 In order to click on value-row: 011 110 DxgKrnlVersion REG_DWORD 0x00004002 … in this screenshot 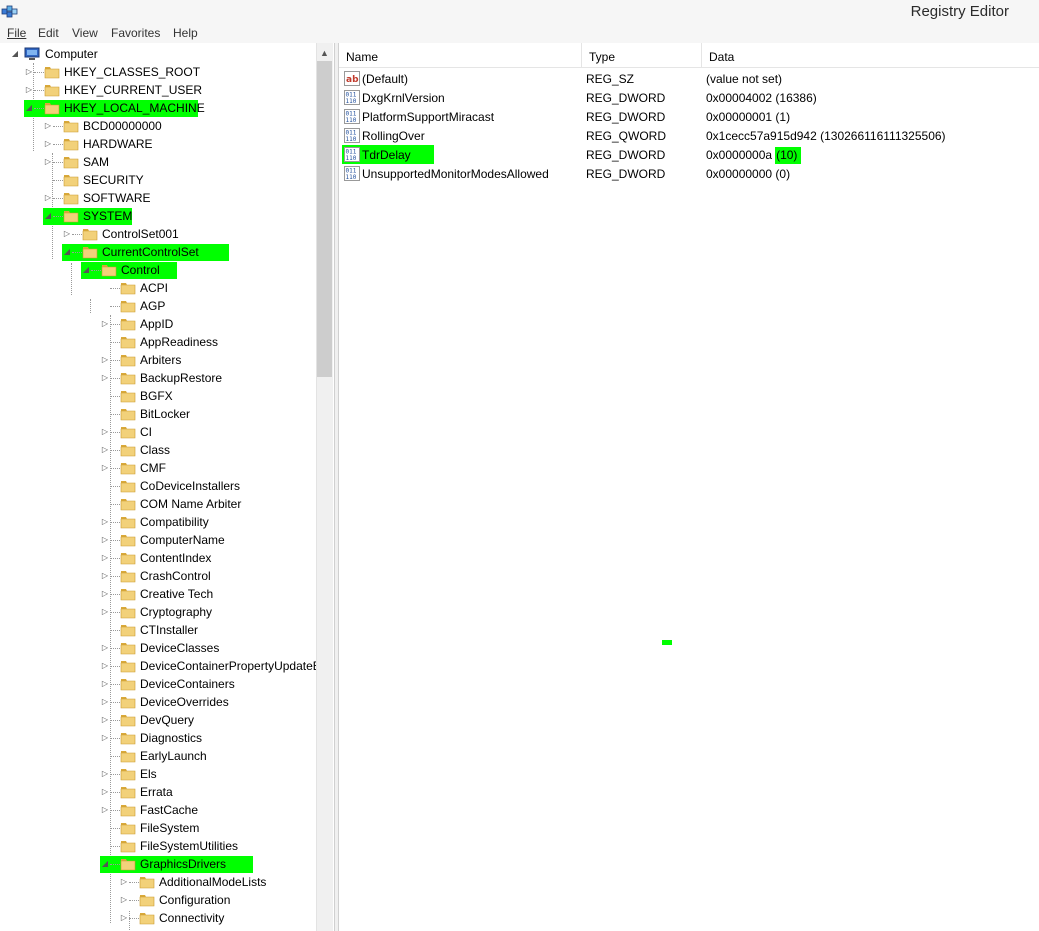, I will do `click(689, 97)`.